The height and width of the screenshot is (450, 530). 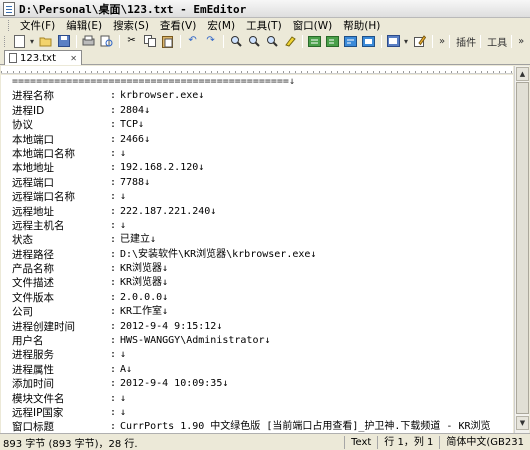 I want to click on scroll-thumb, so click(x=522, y=248).